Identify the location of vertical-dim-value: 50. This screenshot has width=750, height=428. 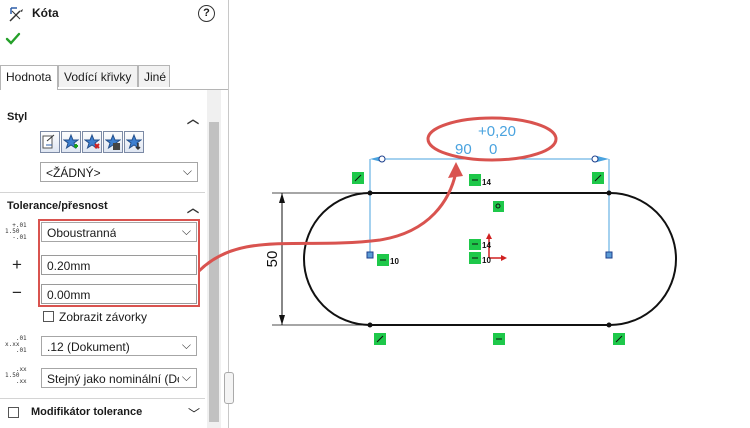
(272, 259).